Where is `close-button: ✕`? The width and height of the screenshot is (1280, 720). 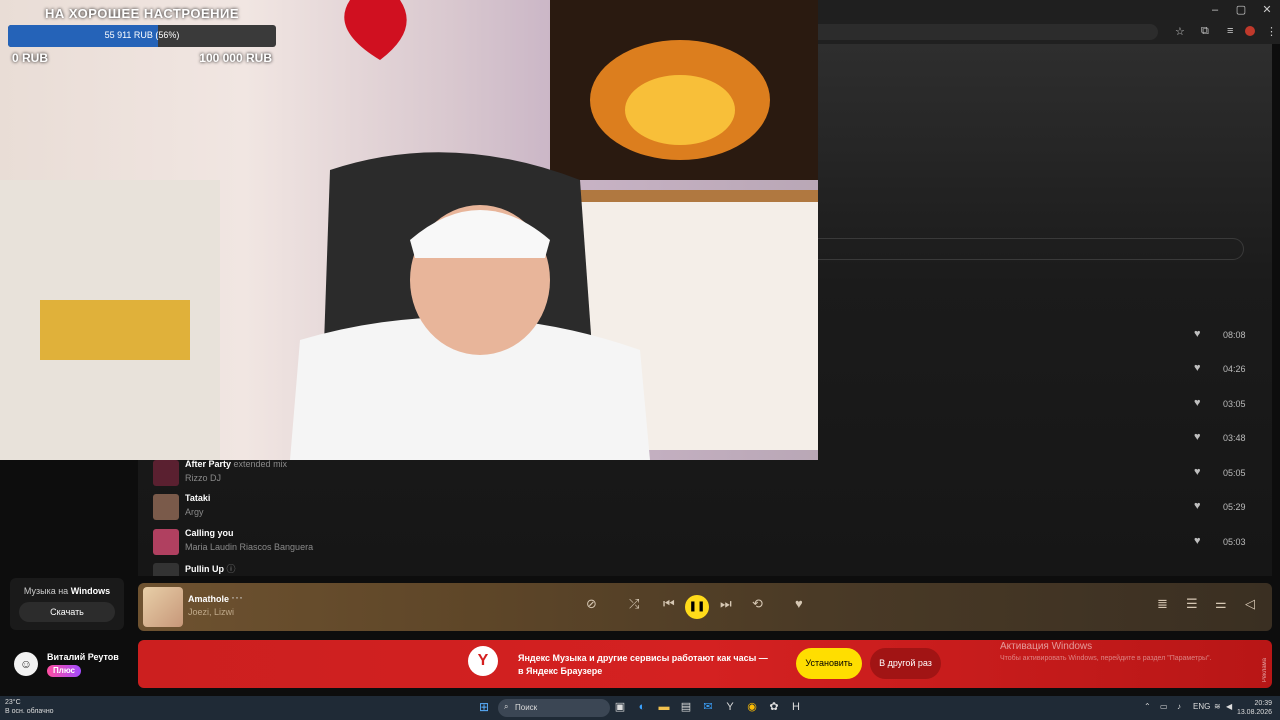
close-button: ✕ is located at coordinates (1267, 10).